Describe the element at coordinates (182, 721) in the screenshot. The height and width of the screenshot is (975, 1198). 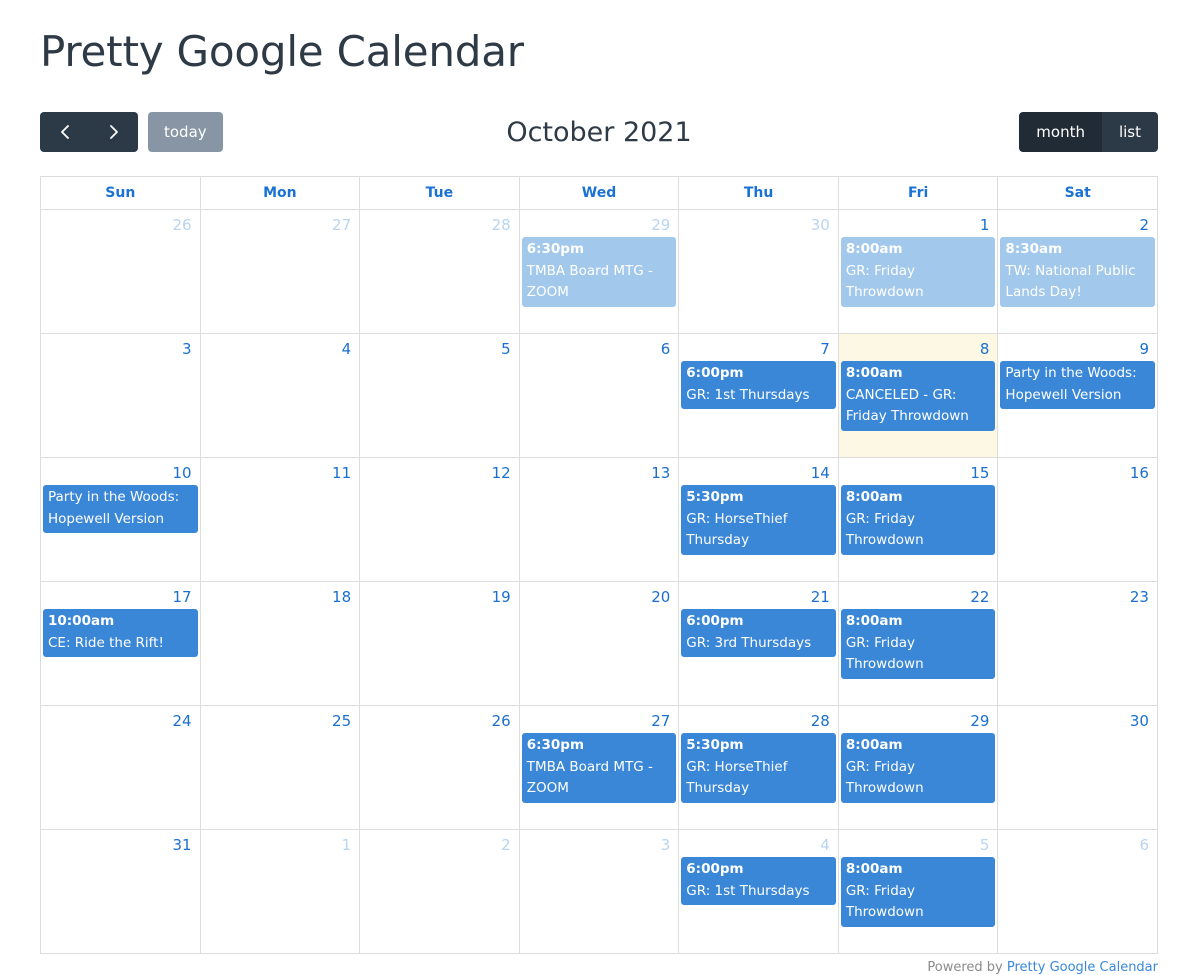
I see `day-number: 24` at that location.